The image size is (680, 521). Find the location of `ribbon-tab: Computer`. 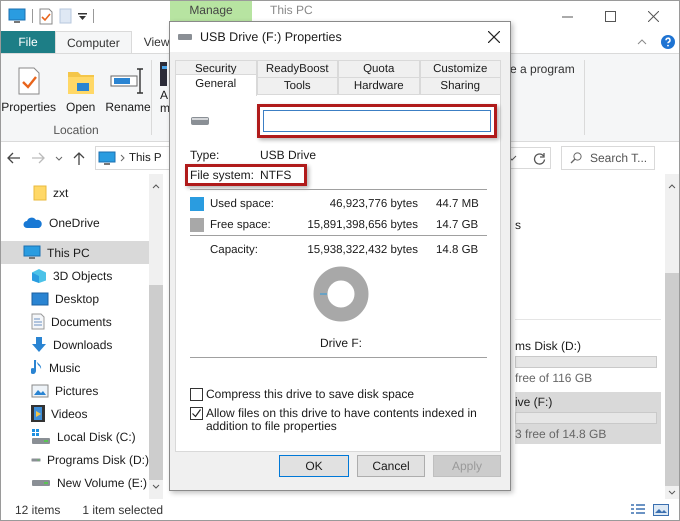

ribbon-tab: Computer is located at coordinates (93, 42).